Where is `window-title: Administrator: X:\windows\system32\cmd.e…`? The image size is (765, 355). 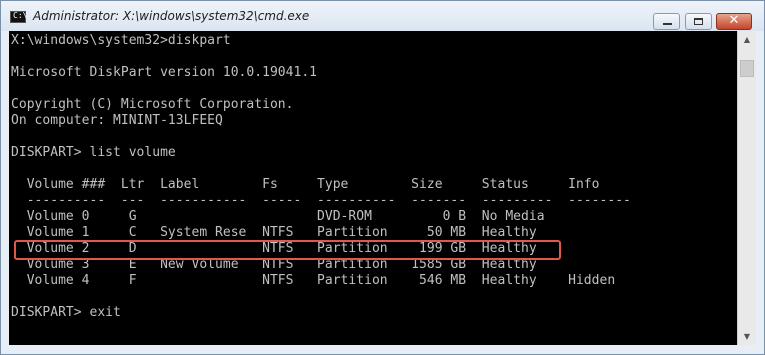 window-title: Administrator: X:\windows\system32\cmd.e… is located at coordinates (171, 16).